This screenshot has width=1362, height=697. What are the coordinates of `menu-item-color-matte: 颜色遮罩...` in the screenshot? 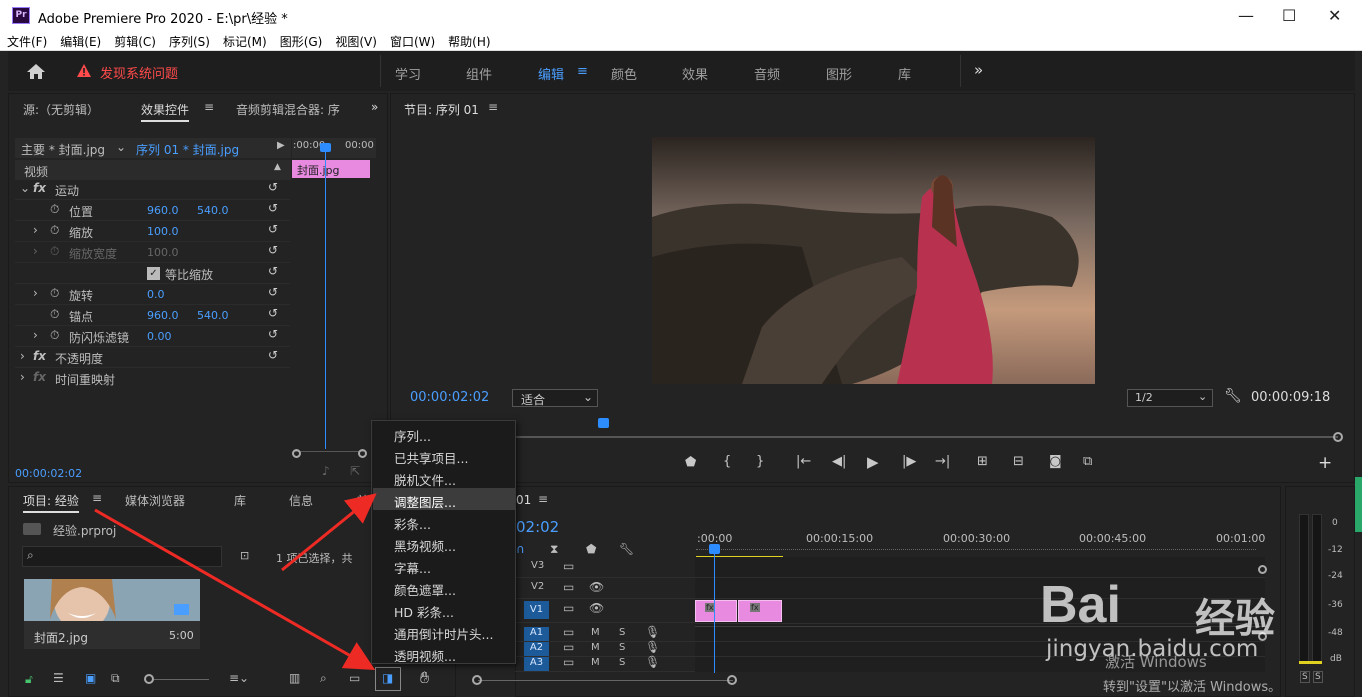 It's located at (444, 587).